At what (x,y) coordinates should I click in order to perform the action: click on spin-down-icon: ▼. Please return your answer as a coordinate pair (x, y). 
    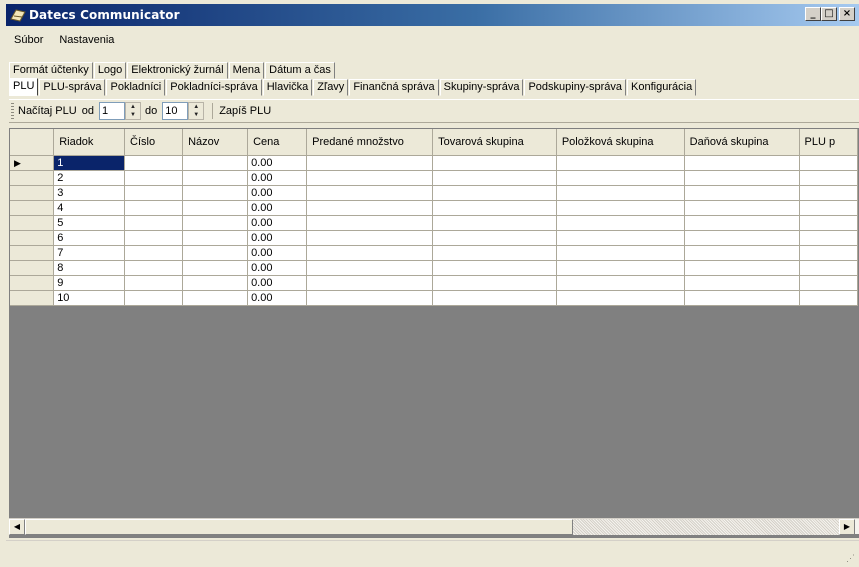
    Looking at the image, I should click on (196, 115).